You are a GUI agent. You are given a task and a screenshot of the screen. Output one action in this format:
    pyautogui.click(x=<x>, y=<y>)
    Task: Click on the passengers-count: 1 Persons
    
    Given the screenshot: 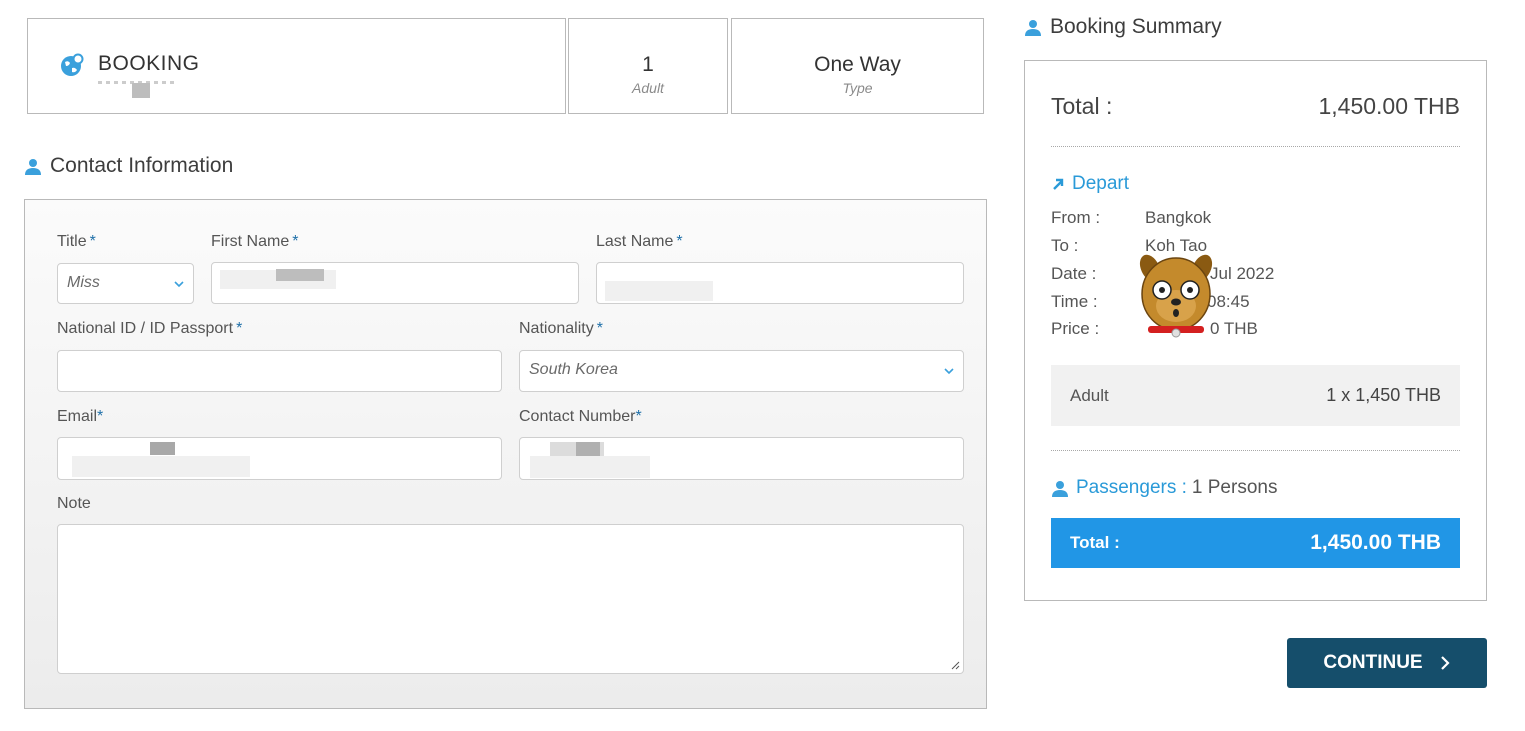 What is the action you would take?
    pyautogui.click(x=1234, y=487)
    